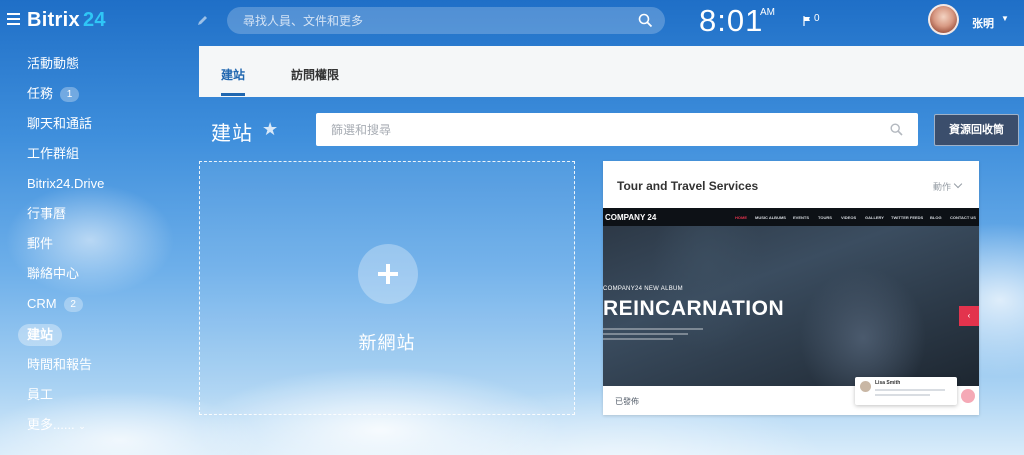 The image size is (1024, 455). What do you see at coordinates (807, 19) in the screenshot?
I see `flag-icon` at bounding box center [807, 19].